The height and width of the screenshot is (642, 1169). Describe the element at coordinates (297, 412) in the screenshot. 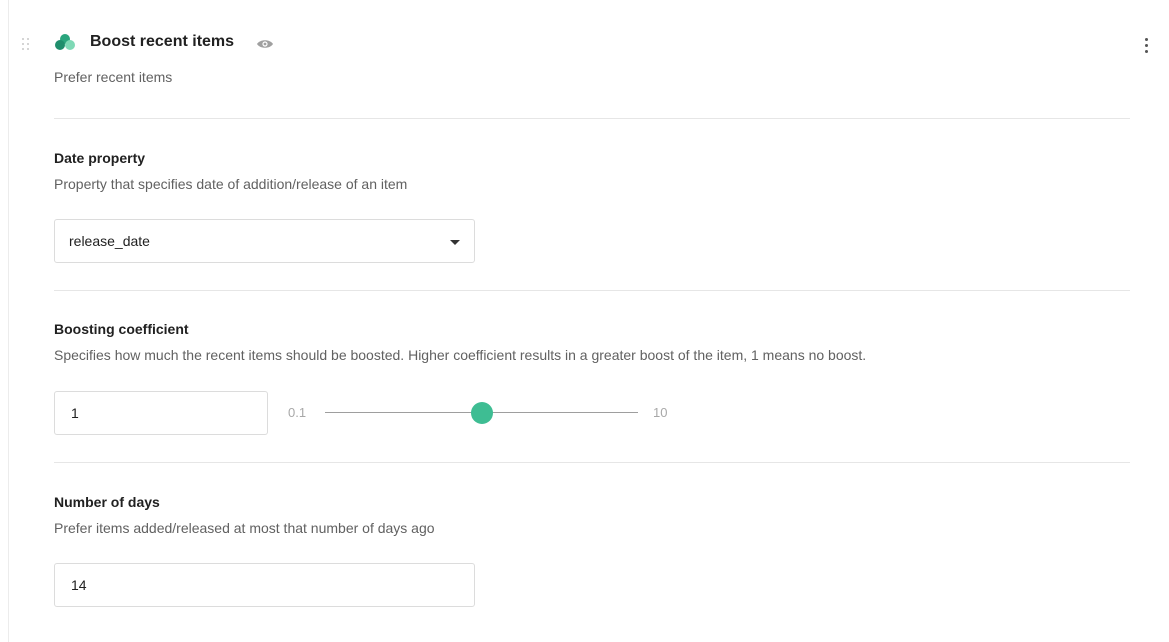

I see `slider-min-label: 0.1` at that location.